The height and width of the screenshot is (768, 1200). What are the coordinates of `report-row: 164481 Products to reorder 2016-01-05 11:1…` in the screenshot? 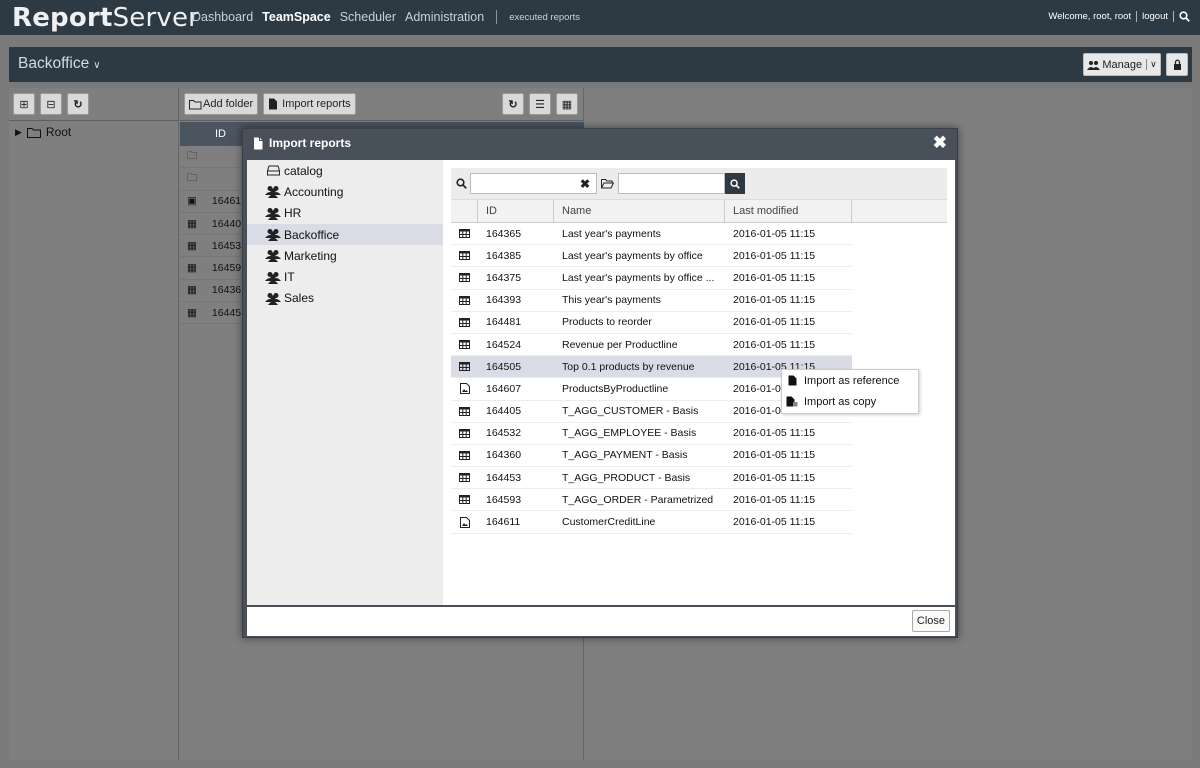 It's located at (651, 323).